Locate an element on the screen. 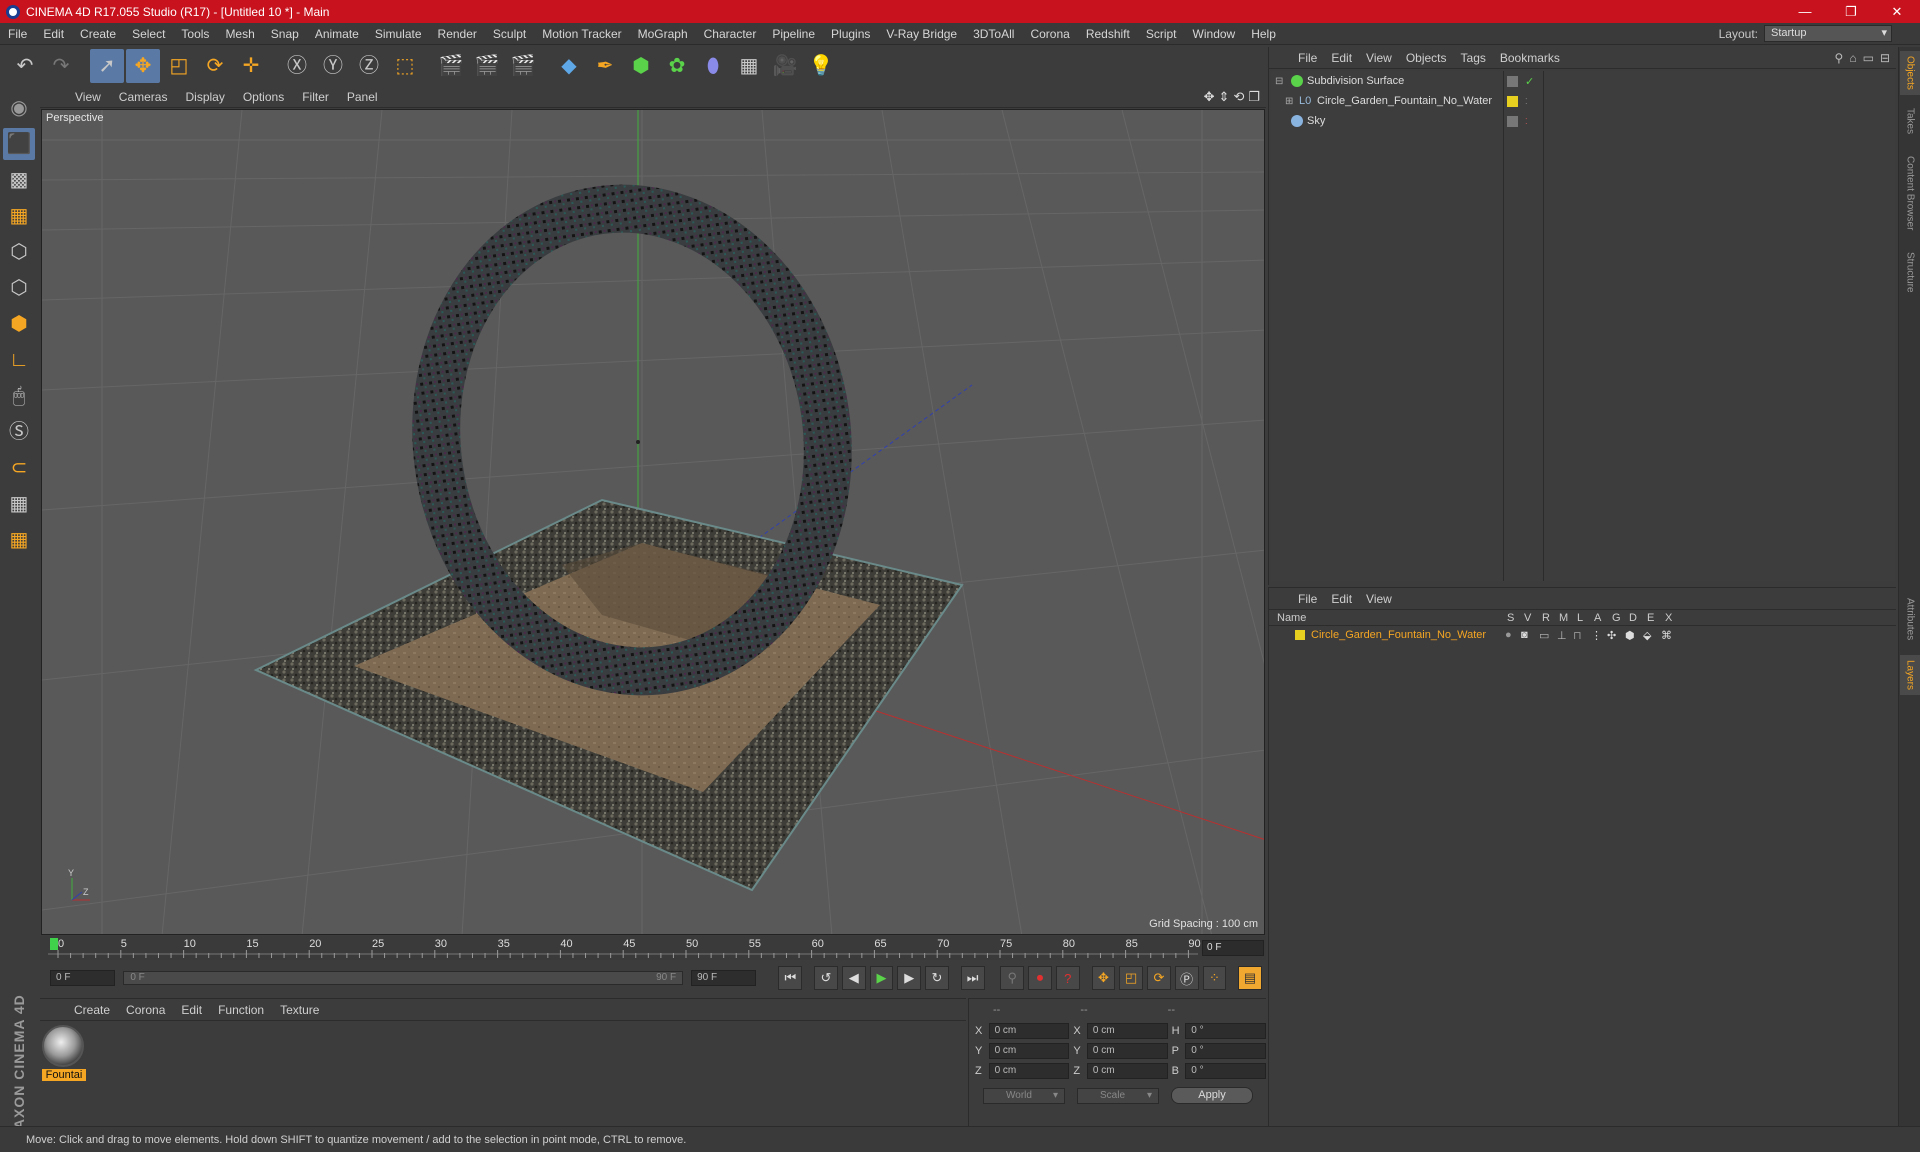 The image size is (1920, 1152). viewport-menu-cameras: Cameras is located at coordinates (143, 97).